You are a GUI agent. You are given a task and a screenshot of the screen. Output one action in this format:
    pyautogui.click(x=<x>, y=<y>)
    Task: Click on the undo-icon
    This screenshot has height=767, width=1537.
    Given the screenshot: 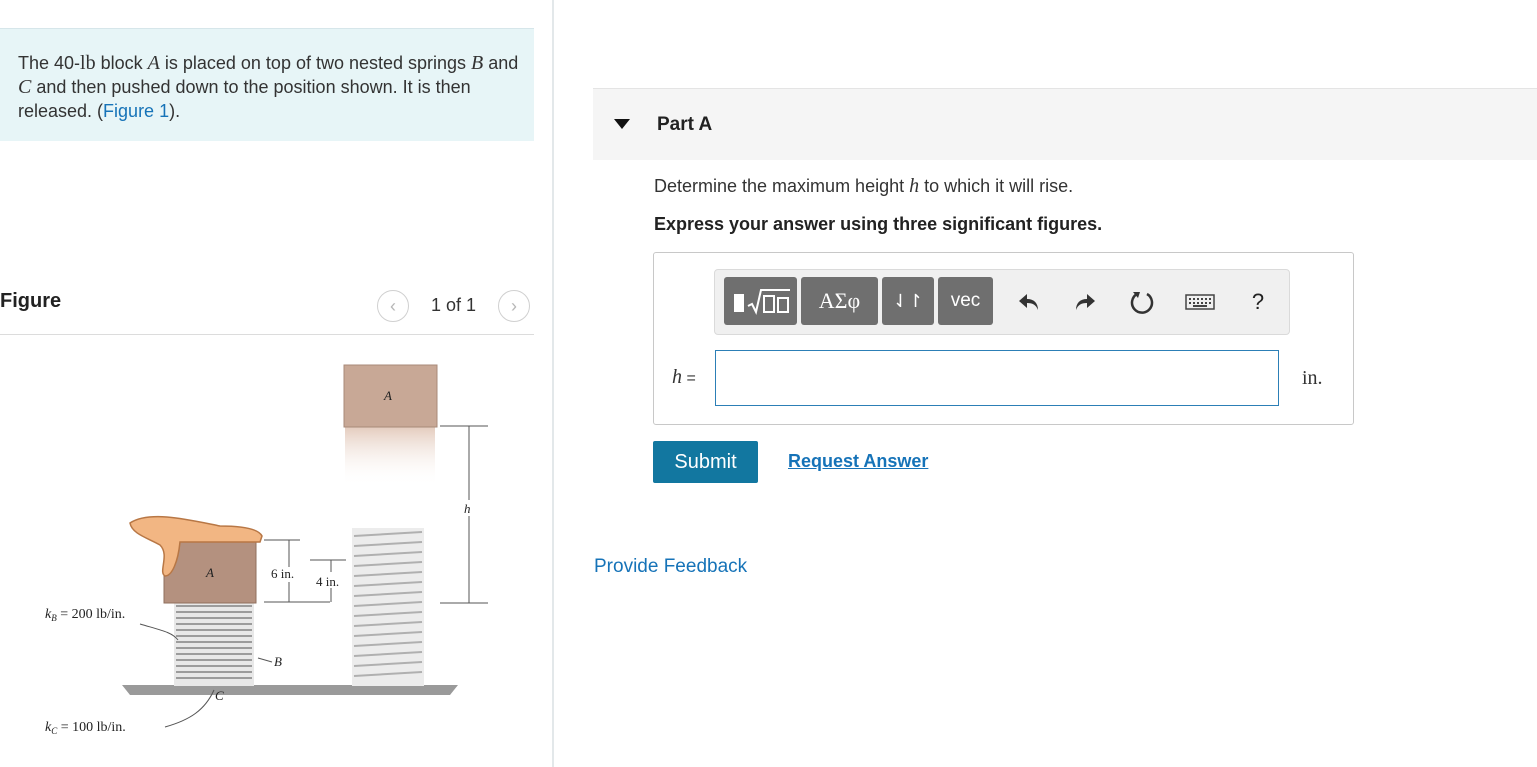 What is the action you would take?
    pyautogui.click(x=1028, y=302)
    